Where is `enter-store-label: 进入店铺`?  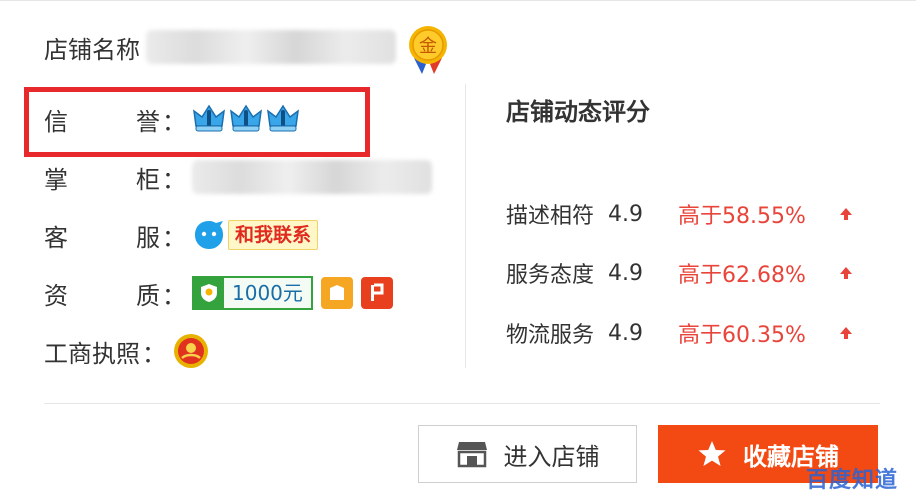
enter-store-label: 进入店铺 is located at coordinates (551, 456).